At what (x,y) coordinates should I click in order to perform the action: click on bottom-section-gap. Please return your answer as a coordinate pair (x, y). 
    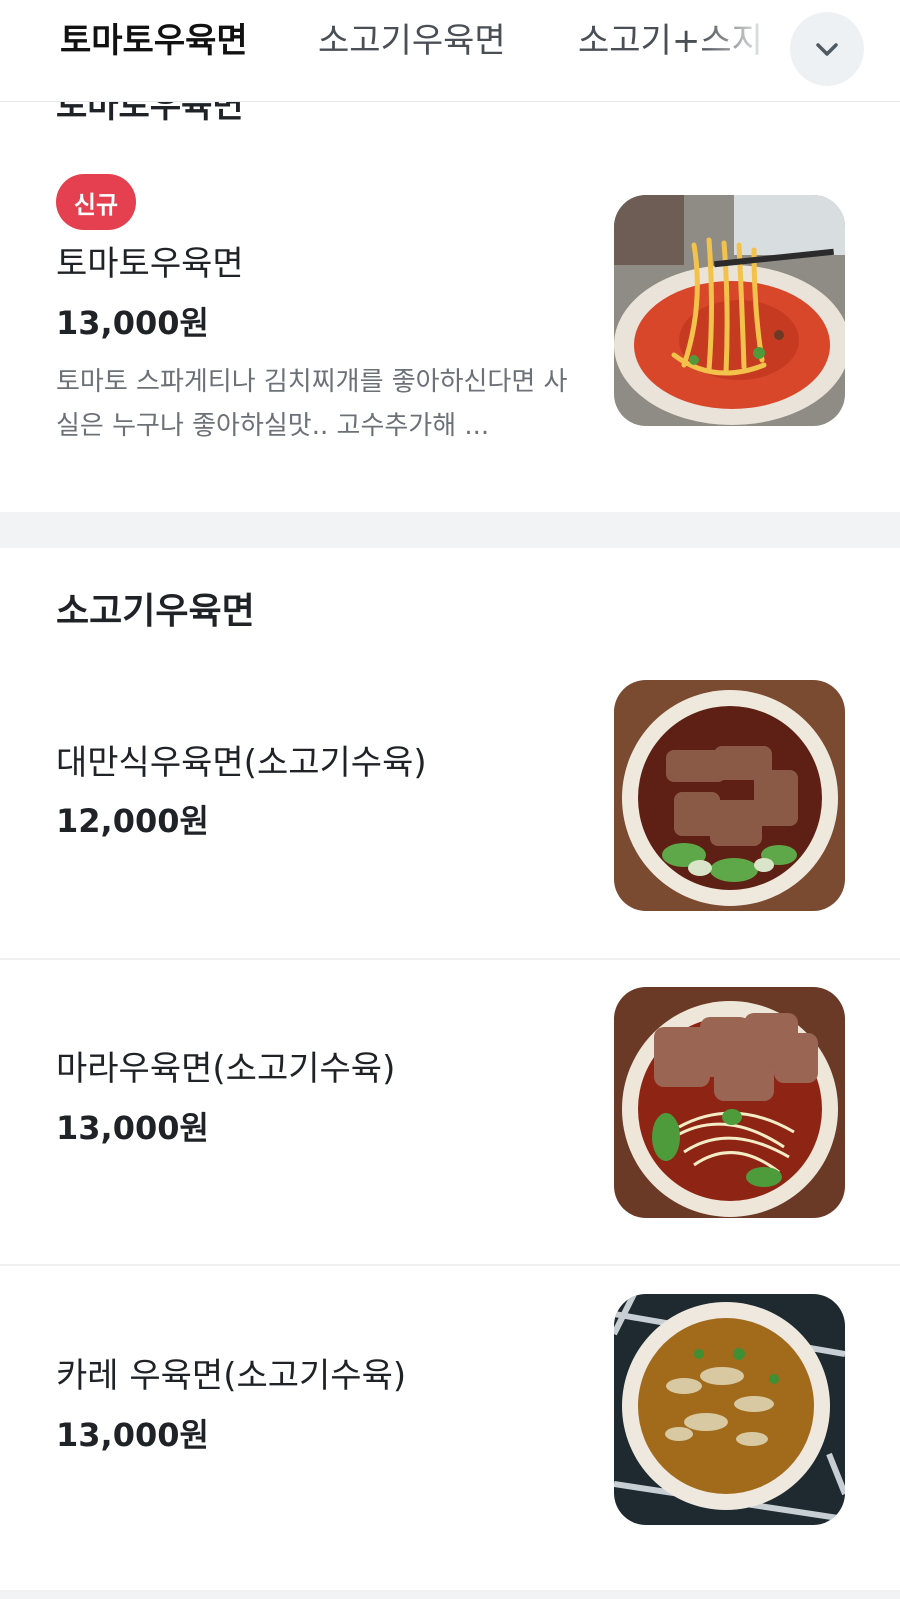
    Looking at the image, I should click on (450, 1594).